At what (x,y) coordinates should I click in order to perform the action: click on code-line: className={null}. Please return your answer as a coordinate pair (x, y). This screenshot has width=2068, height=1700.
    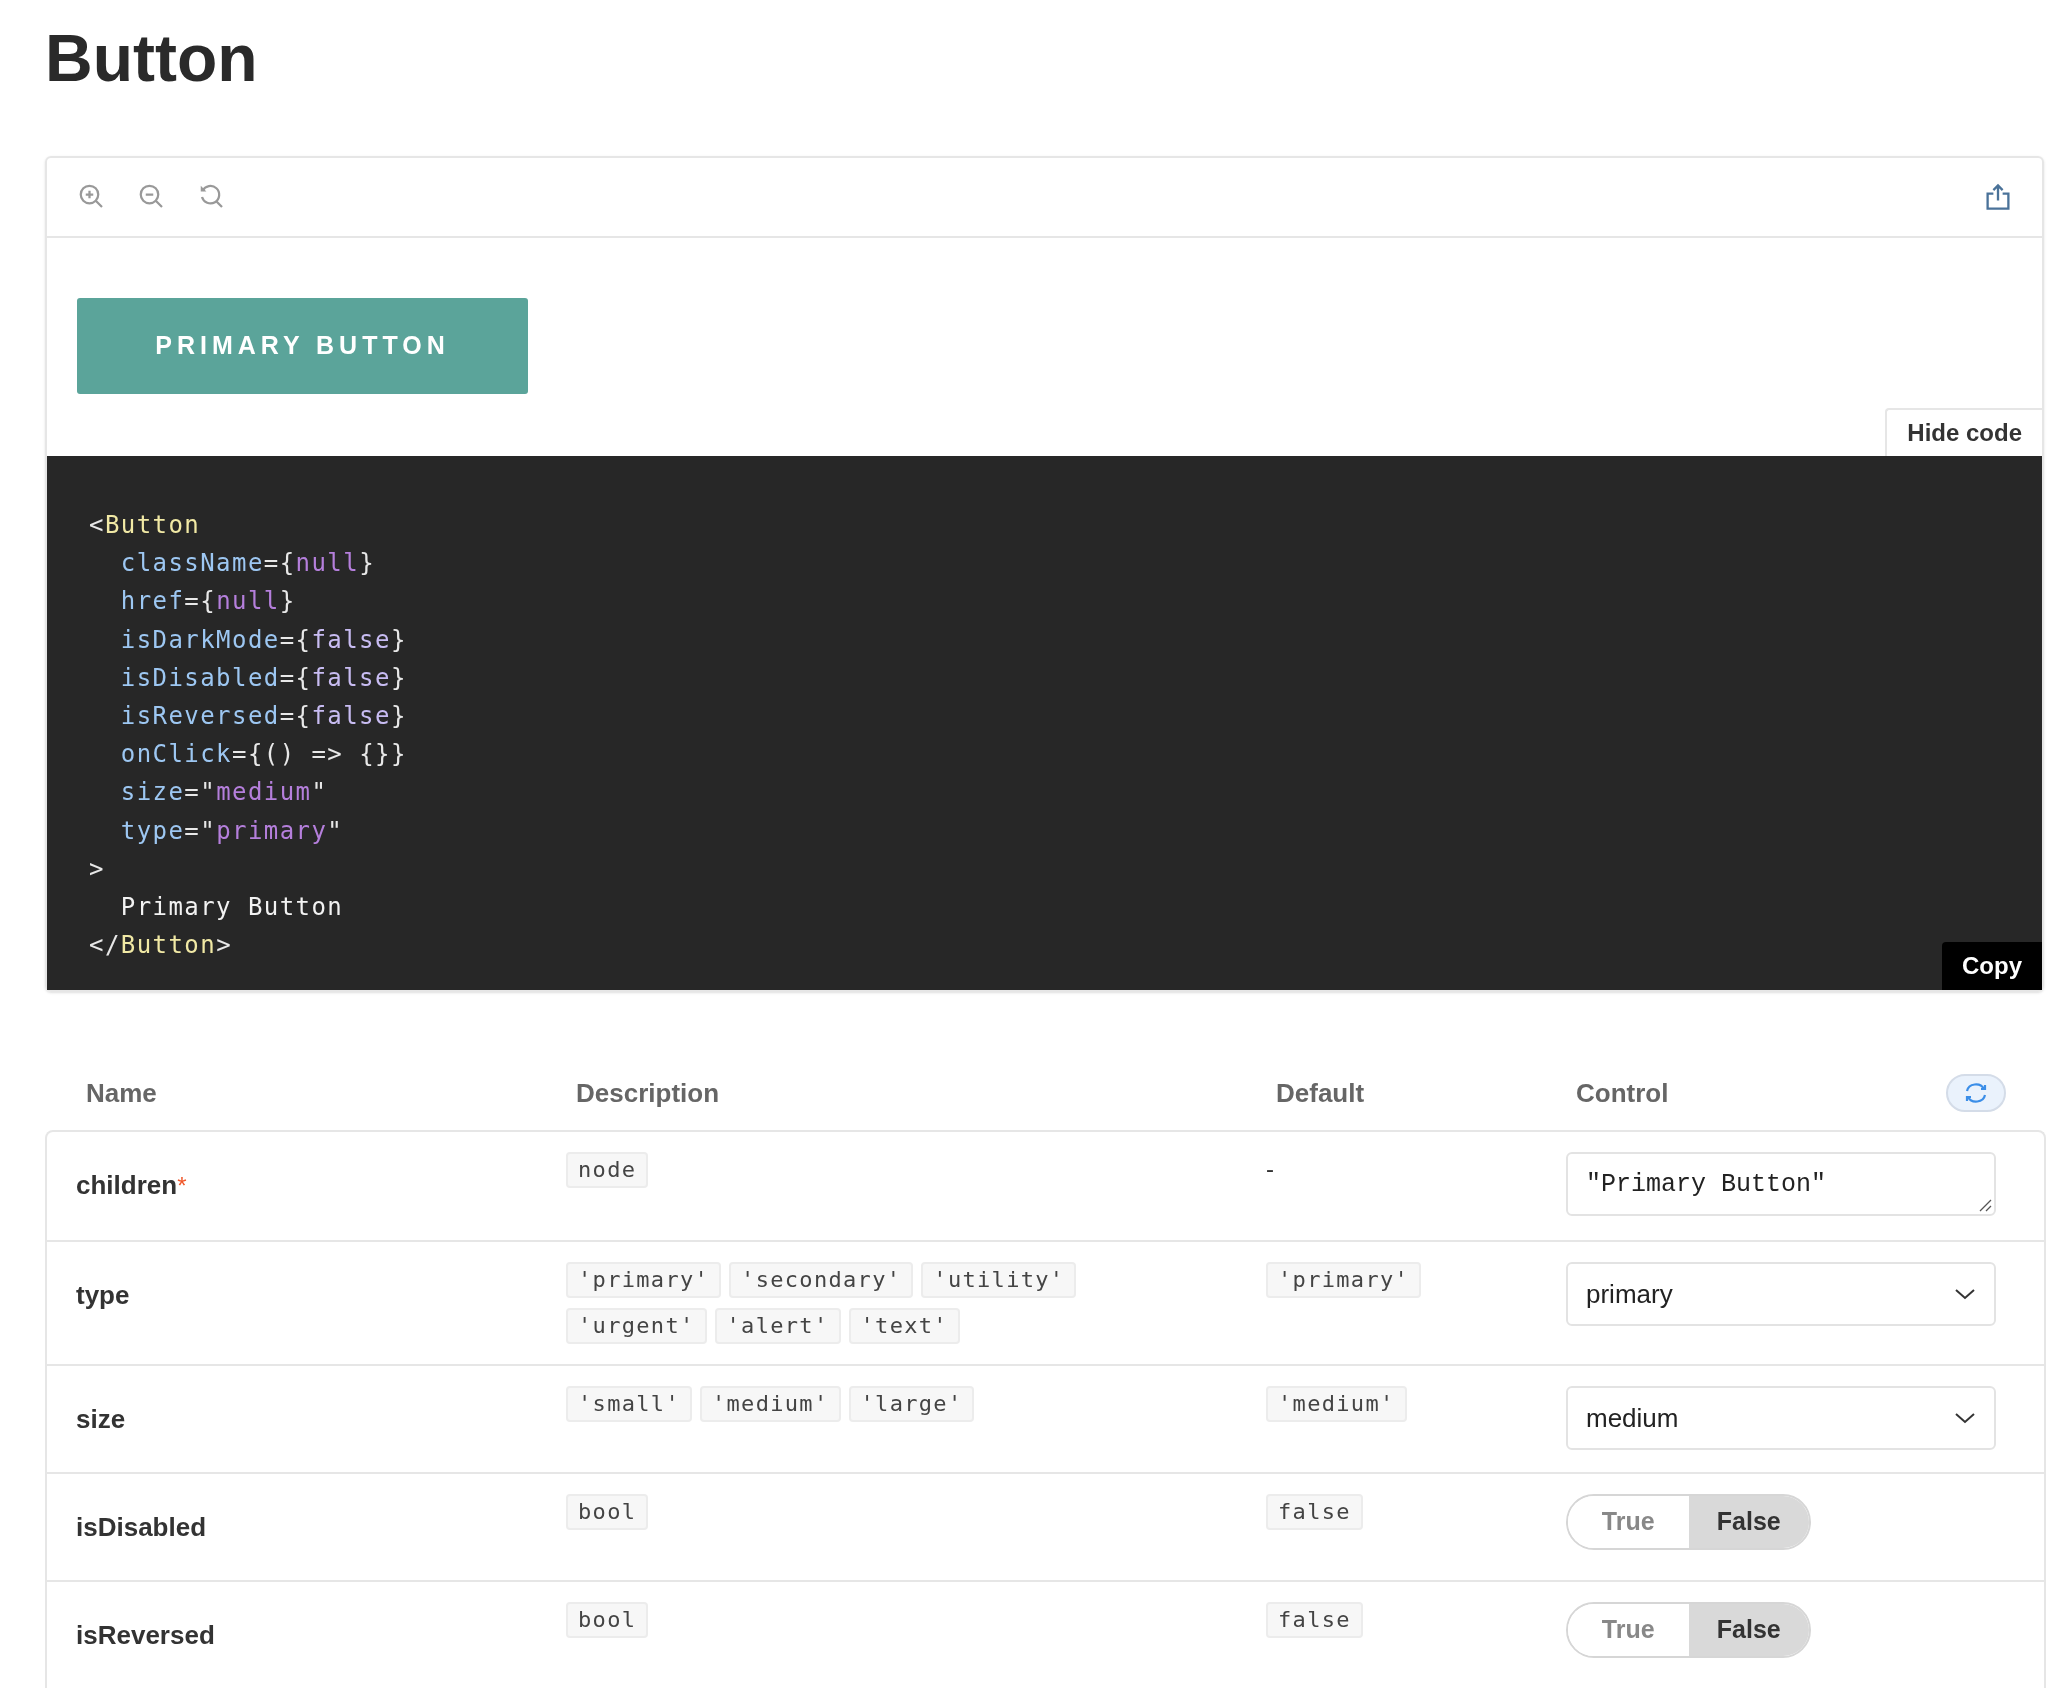
    Looking at the image, I should click on (247, 564).